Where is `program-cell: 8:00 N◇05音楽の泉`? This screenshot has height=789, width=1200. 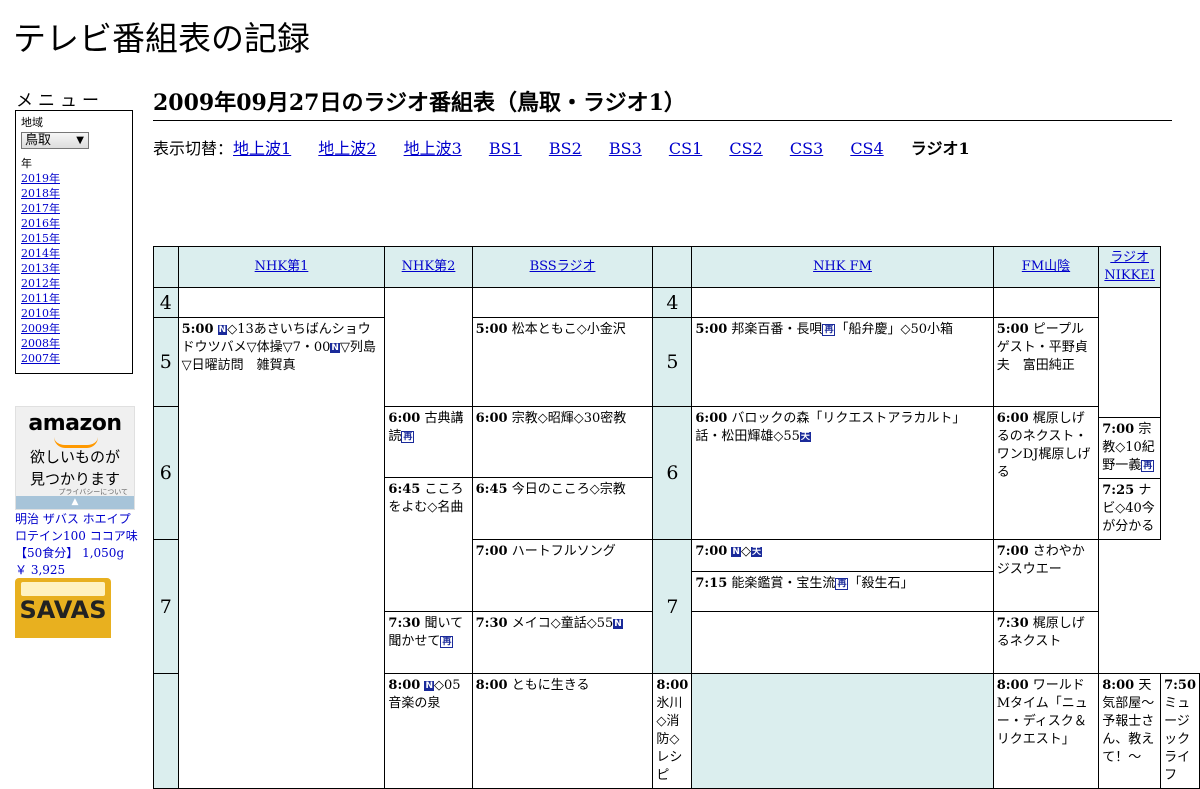
program-cell: 8:00 N◇05音楽の泉 is located at coordinates (428, 731).